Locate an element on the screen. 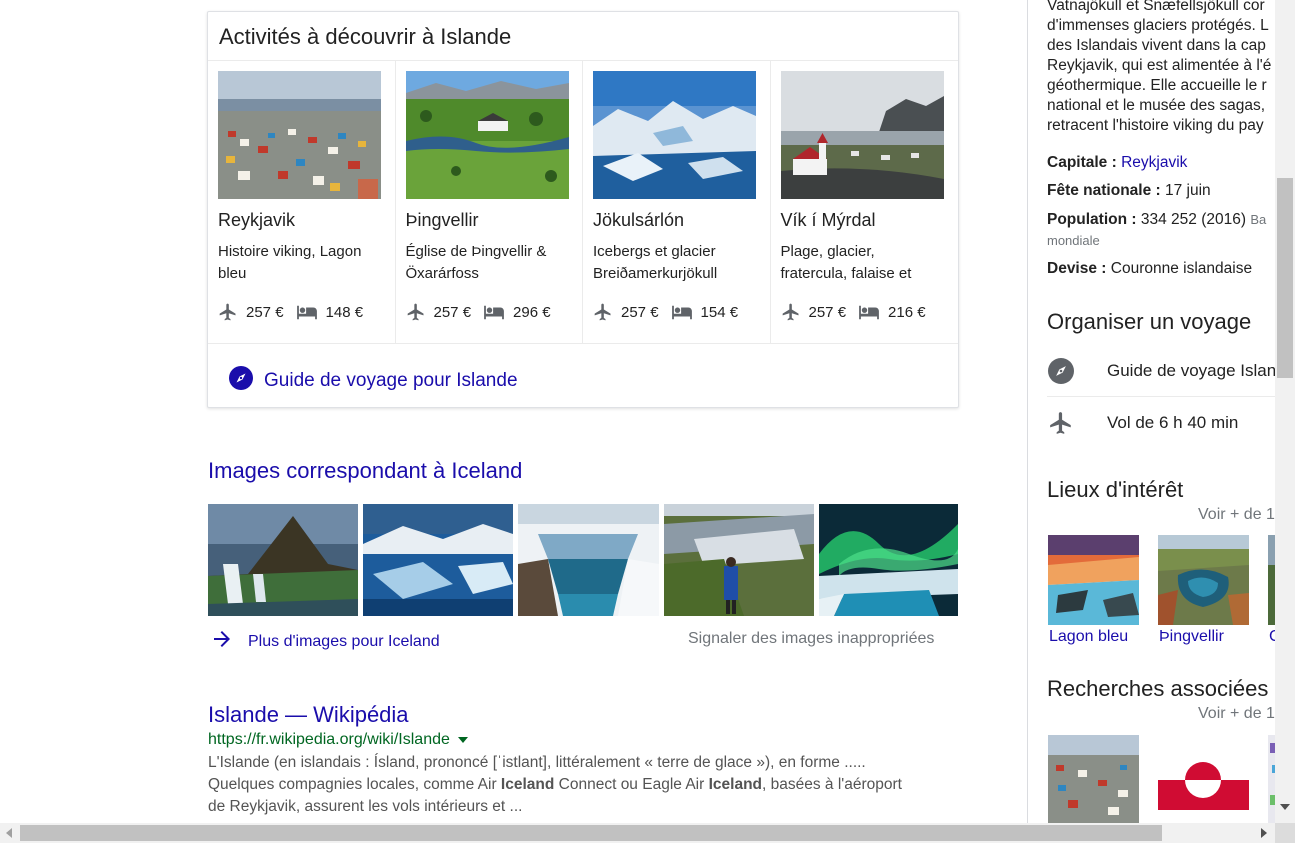 The width and height of the screenshot is (1295, 843). image-result-kirkjufell is located at coordinates (283, 560).